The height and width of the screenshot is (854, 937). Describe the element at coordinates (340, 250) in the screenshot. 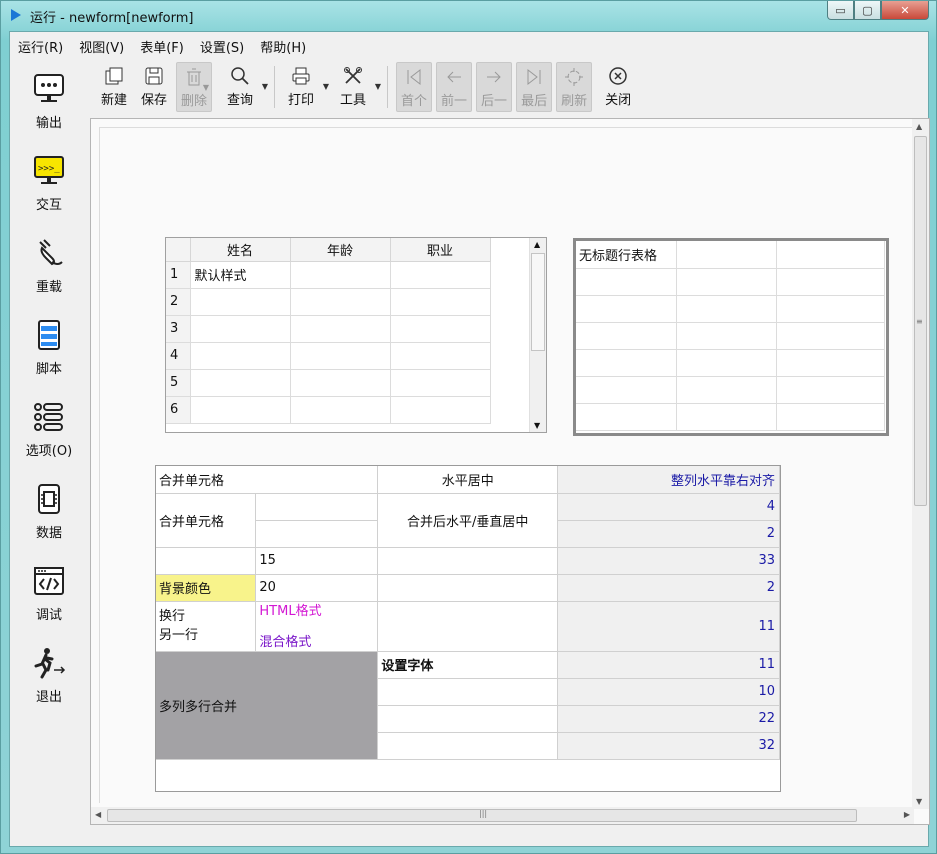

I see `column-header-age: 年龄` at that location.